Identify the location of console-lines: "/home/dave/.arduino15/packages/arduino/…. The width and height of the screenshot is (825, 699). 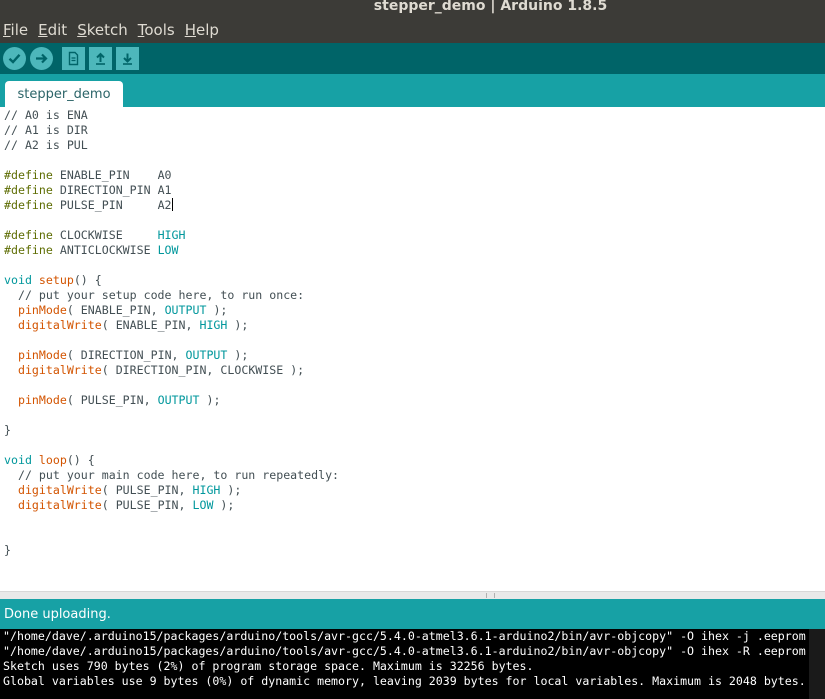
(414, 659).